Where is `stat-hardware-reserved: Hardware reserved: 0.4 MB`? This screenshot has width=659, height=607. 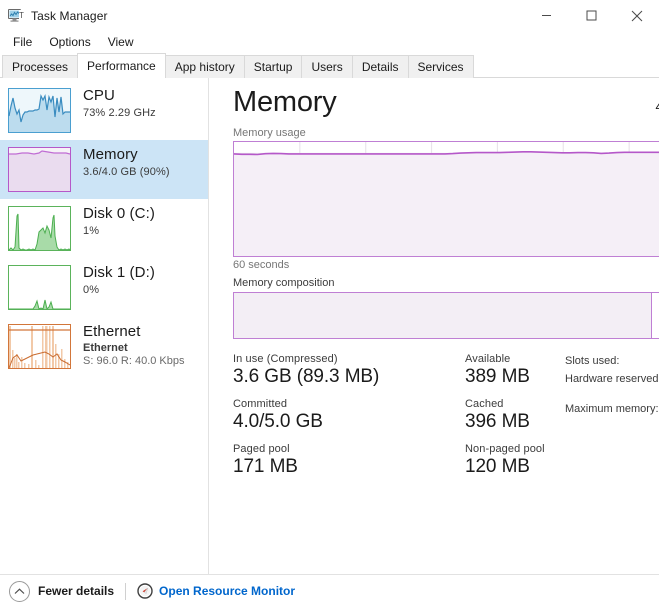 stat-hardware-reserved: Hardware reserved: 0.4 MB is located at coordinates (612, 385).